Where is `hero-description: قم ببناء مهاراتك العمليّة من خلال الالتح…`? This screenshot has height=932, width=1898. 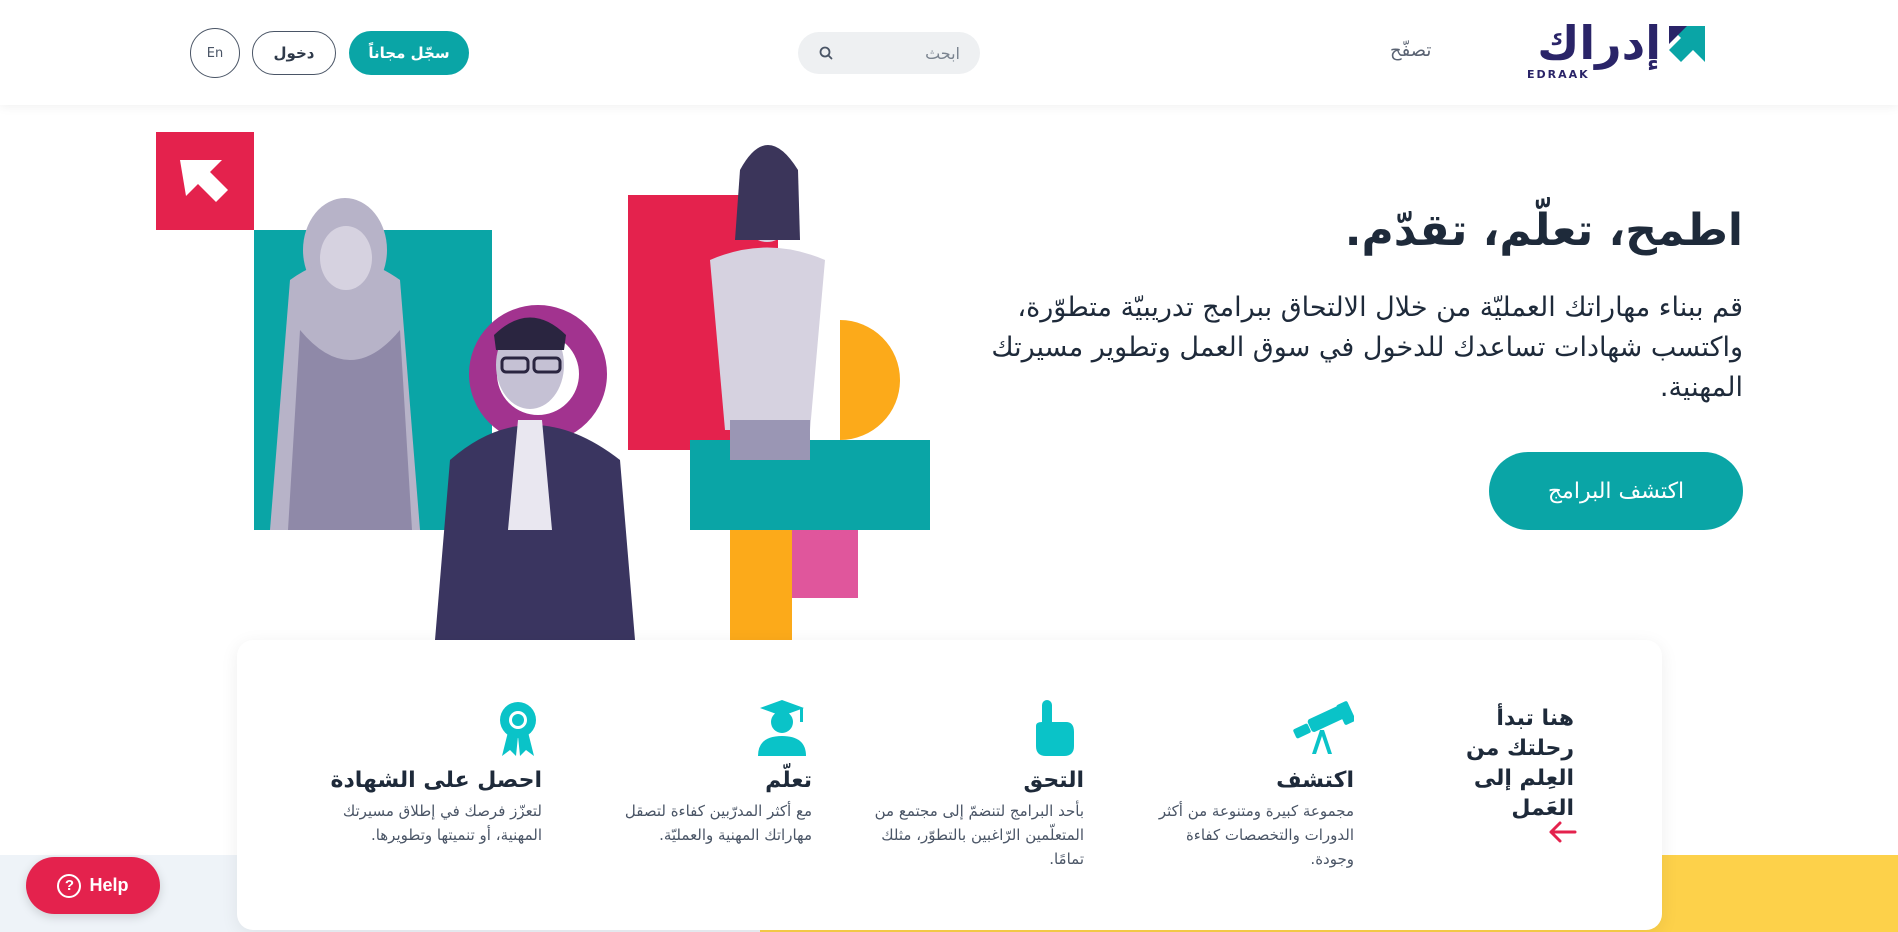 hero-description: قم ببناء مهاراتك العمليّة من خلال الالتح… is located at coordinates (1367, 347).